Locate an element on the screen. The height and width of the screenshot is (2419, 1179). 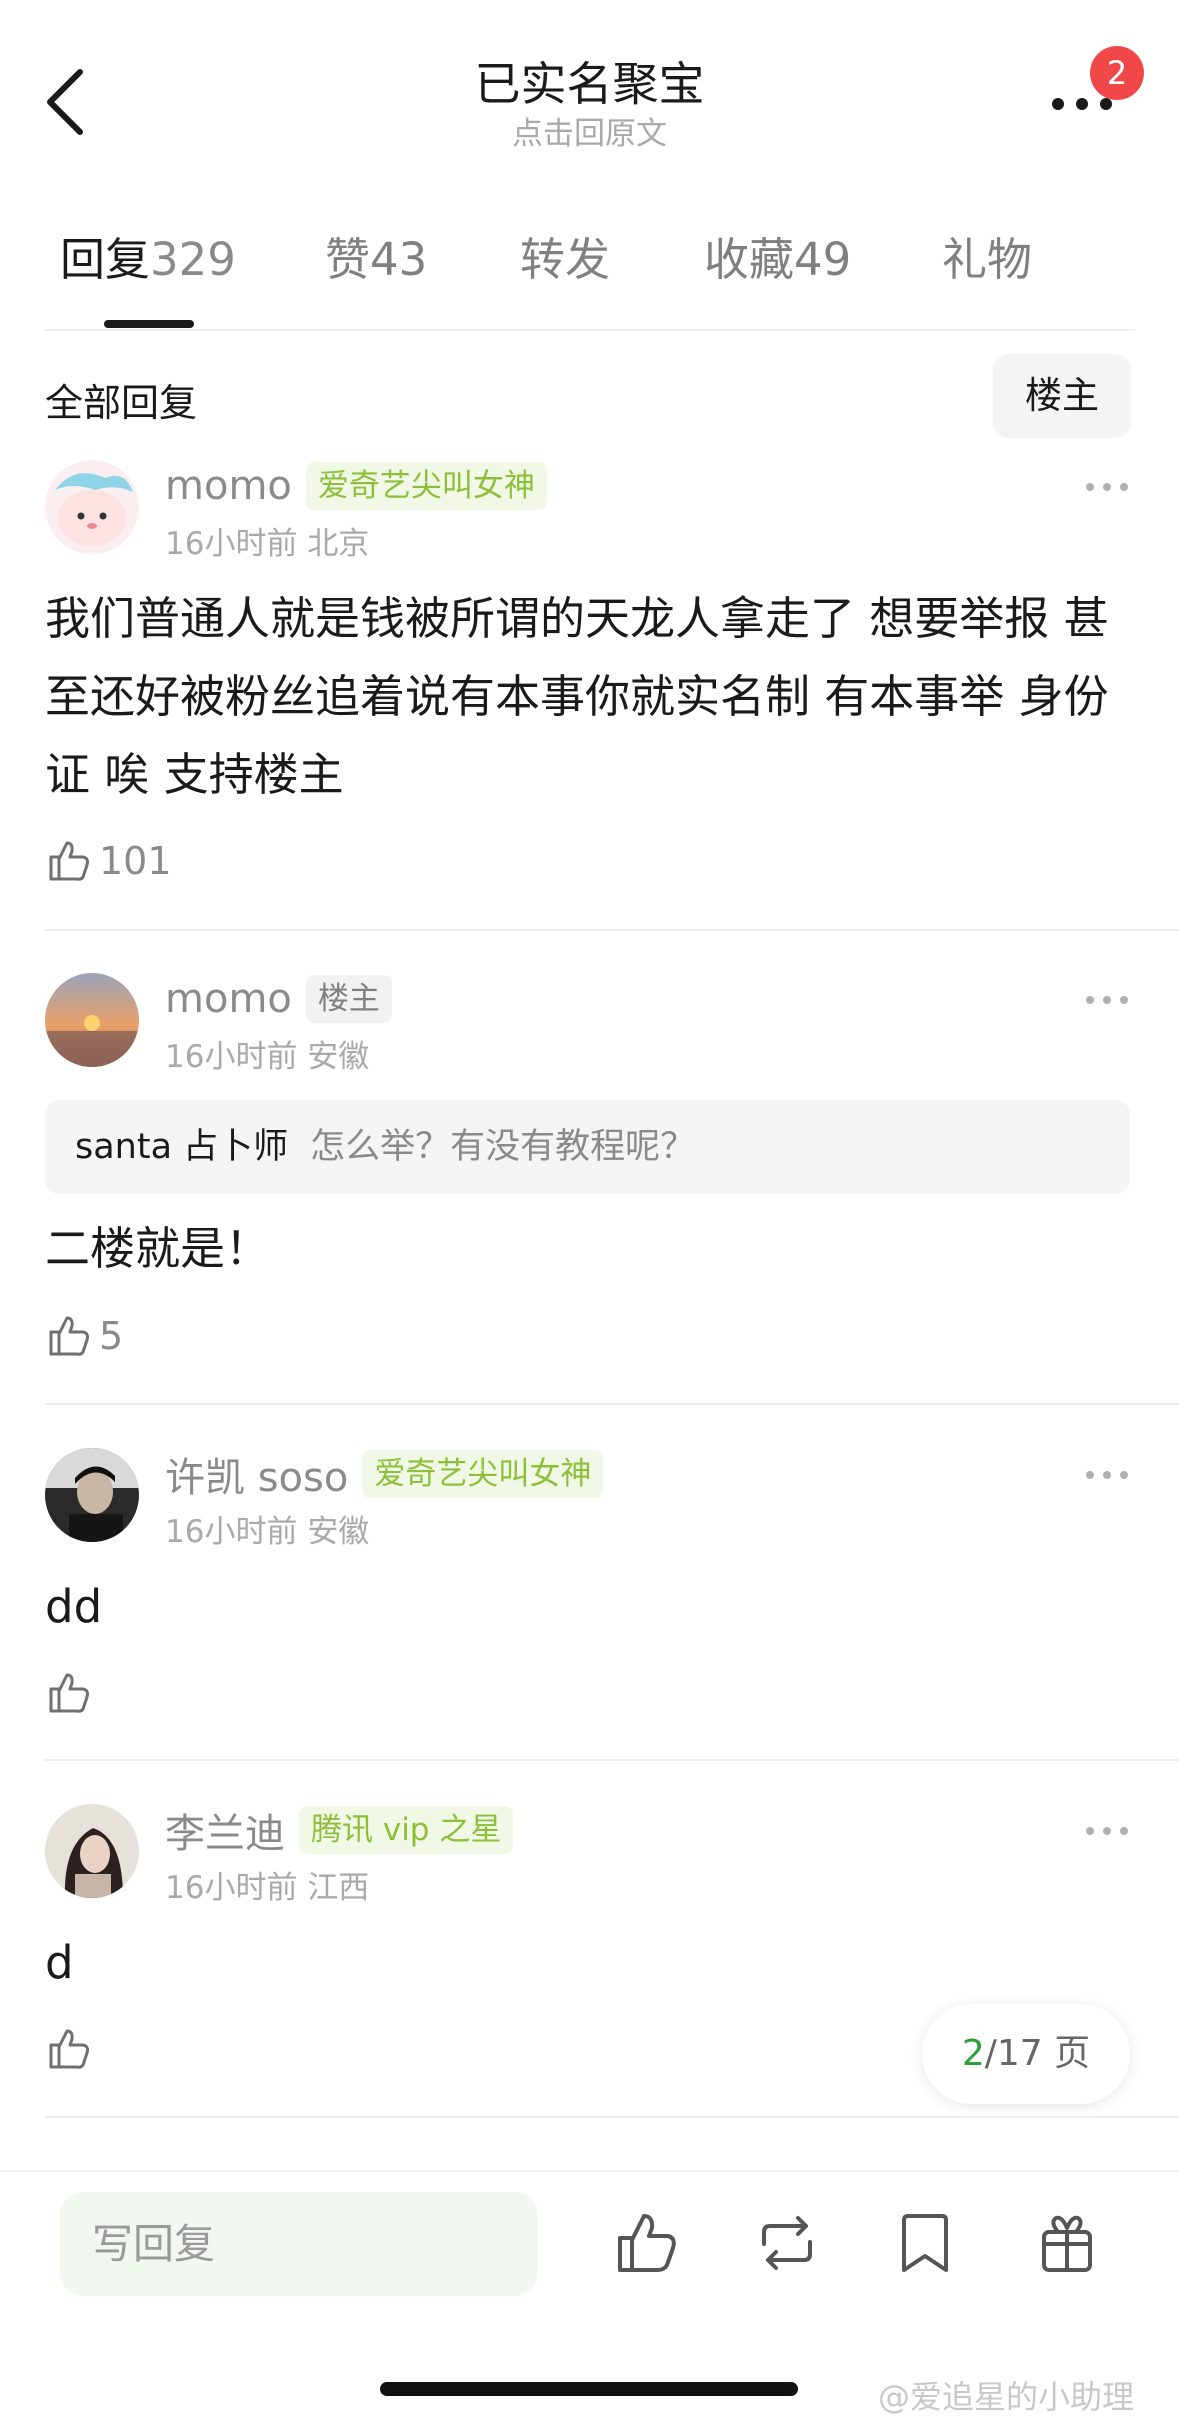
tab-label: 赞 is located at coordinates (348, 259).